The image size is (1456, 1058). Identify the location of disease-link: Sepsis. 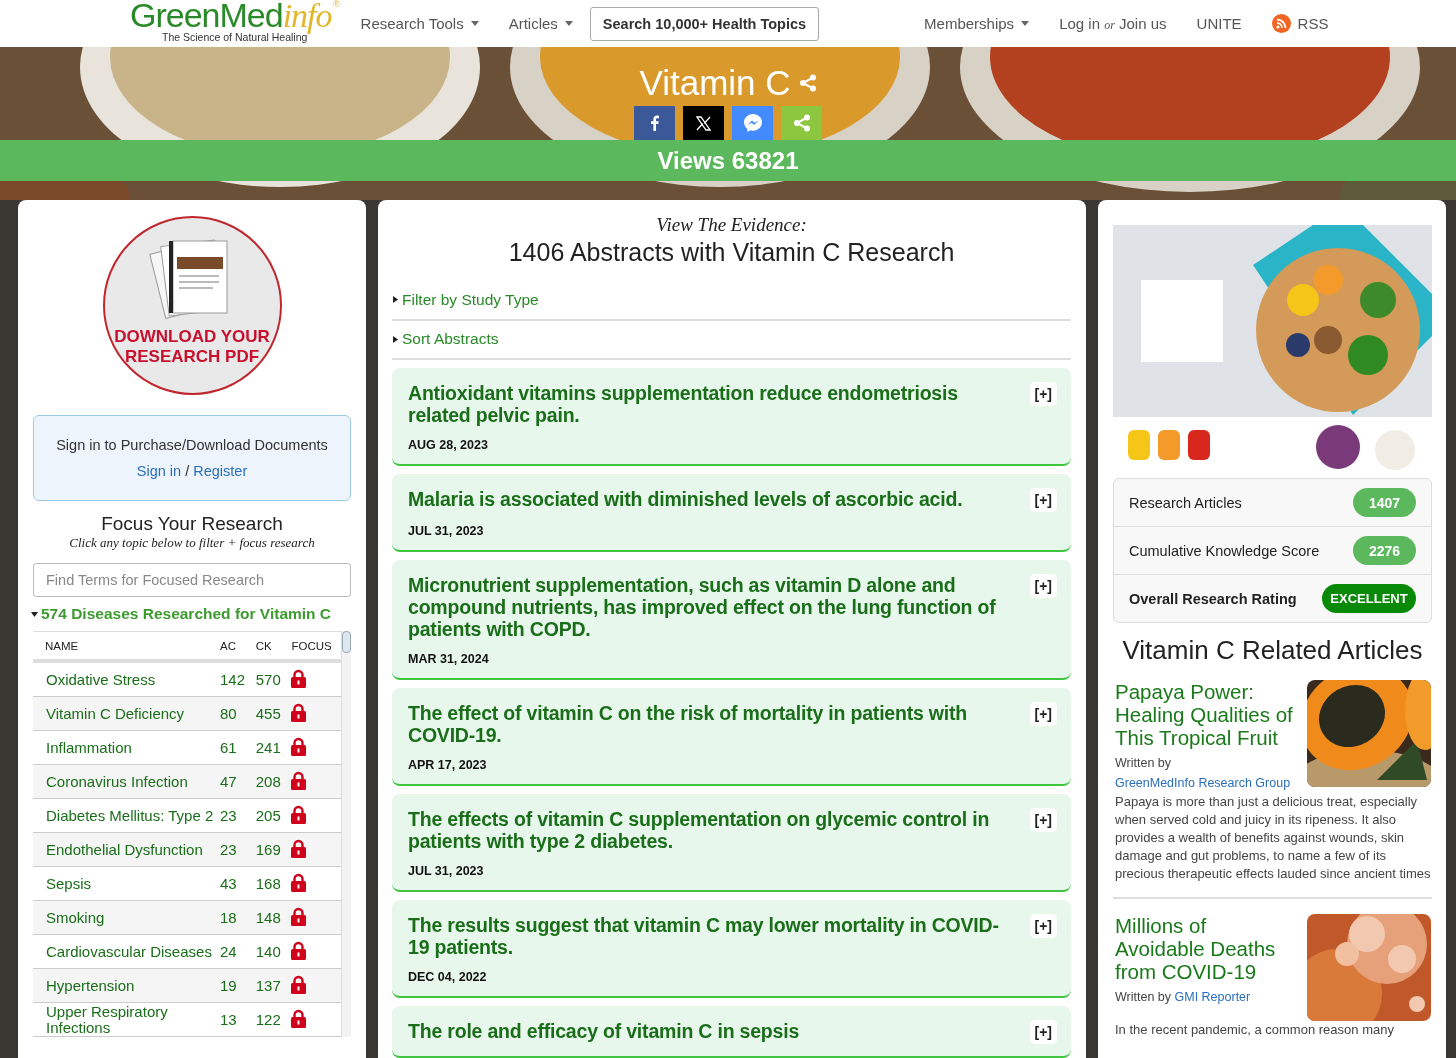
(126, 883).